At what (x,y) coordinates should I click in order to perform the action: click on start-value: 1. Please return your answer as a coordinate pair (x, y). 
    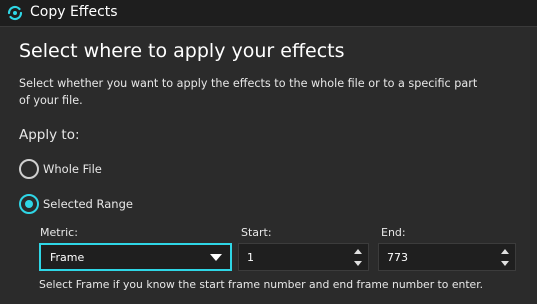
    Looking at the image, I should click on (250, 257).